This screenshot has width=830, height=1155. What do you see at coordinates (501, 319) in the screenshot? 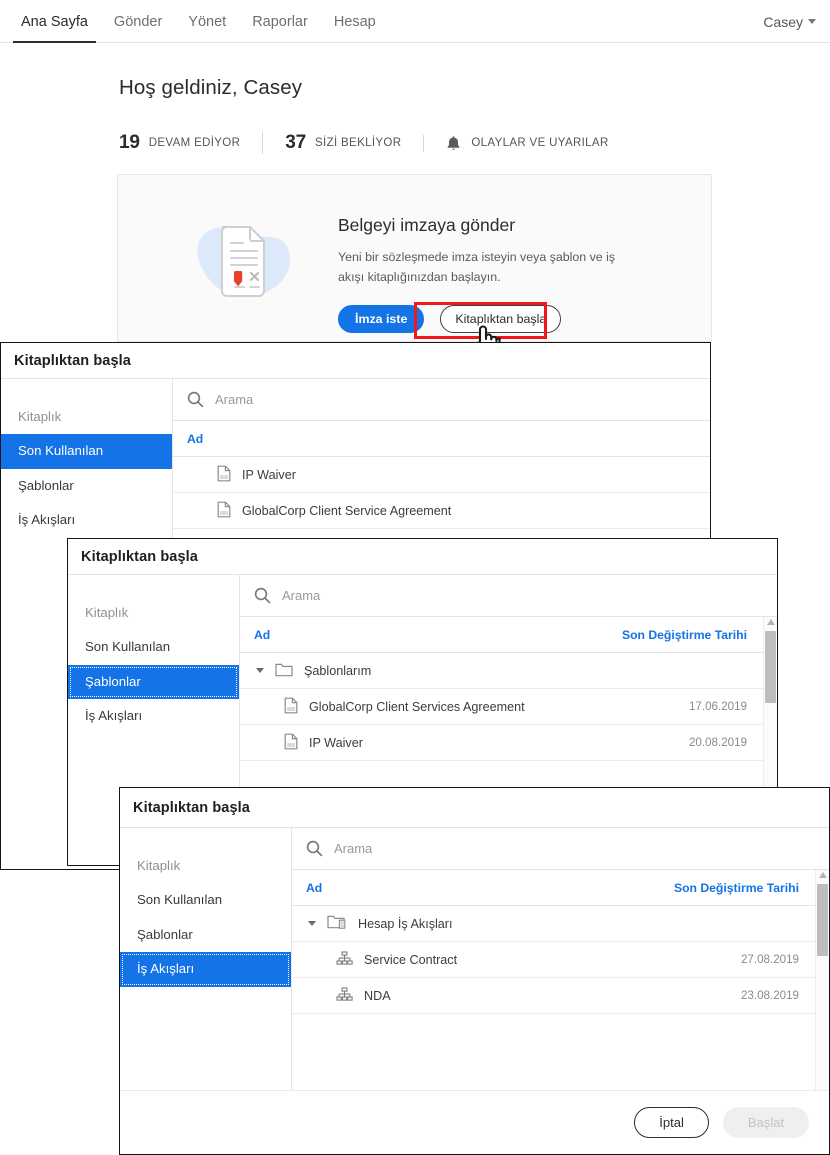
I see `start-from-library-button: Kitaplıktan başla` at bounding box center [501, 319].